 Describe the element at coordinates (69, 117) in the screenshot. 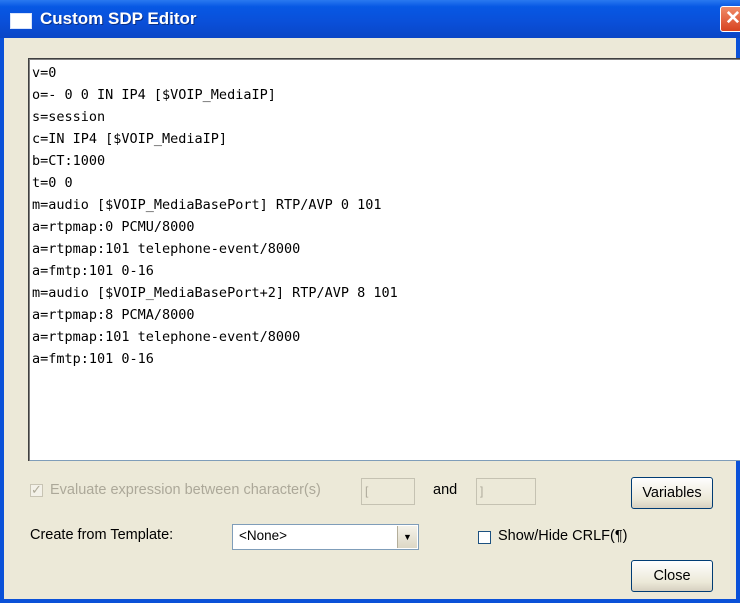

I see `sdp-line: s=session` at that location.